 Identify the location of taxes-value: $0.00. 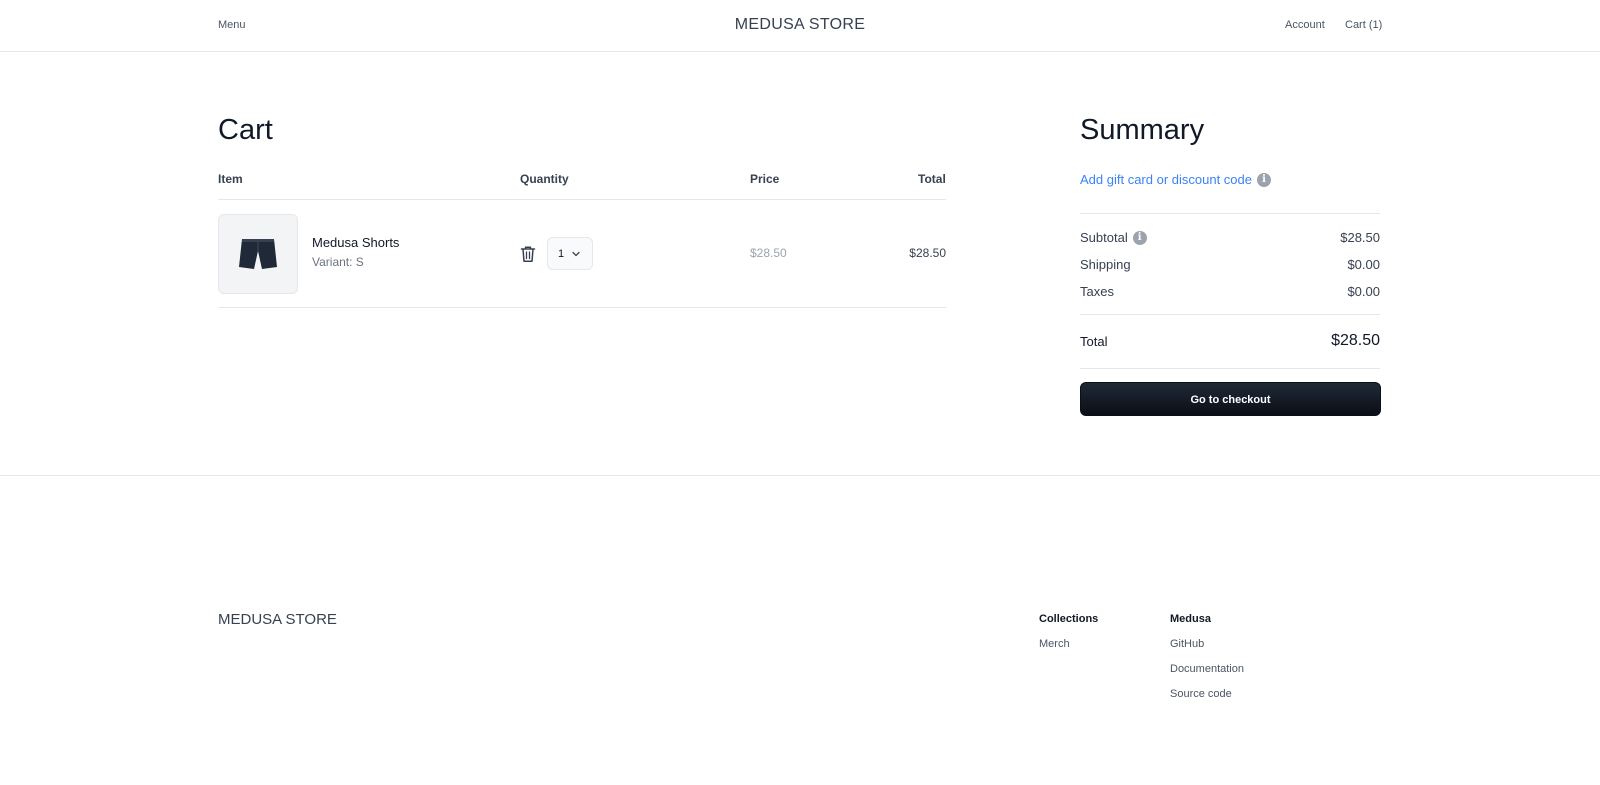
(1363, 291).